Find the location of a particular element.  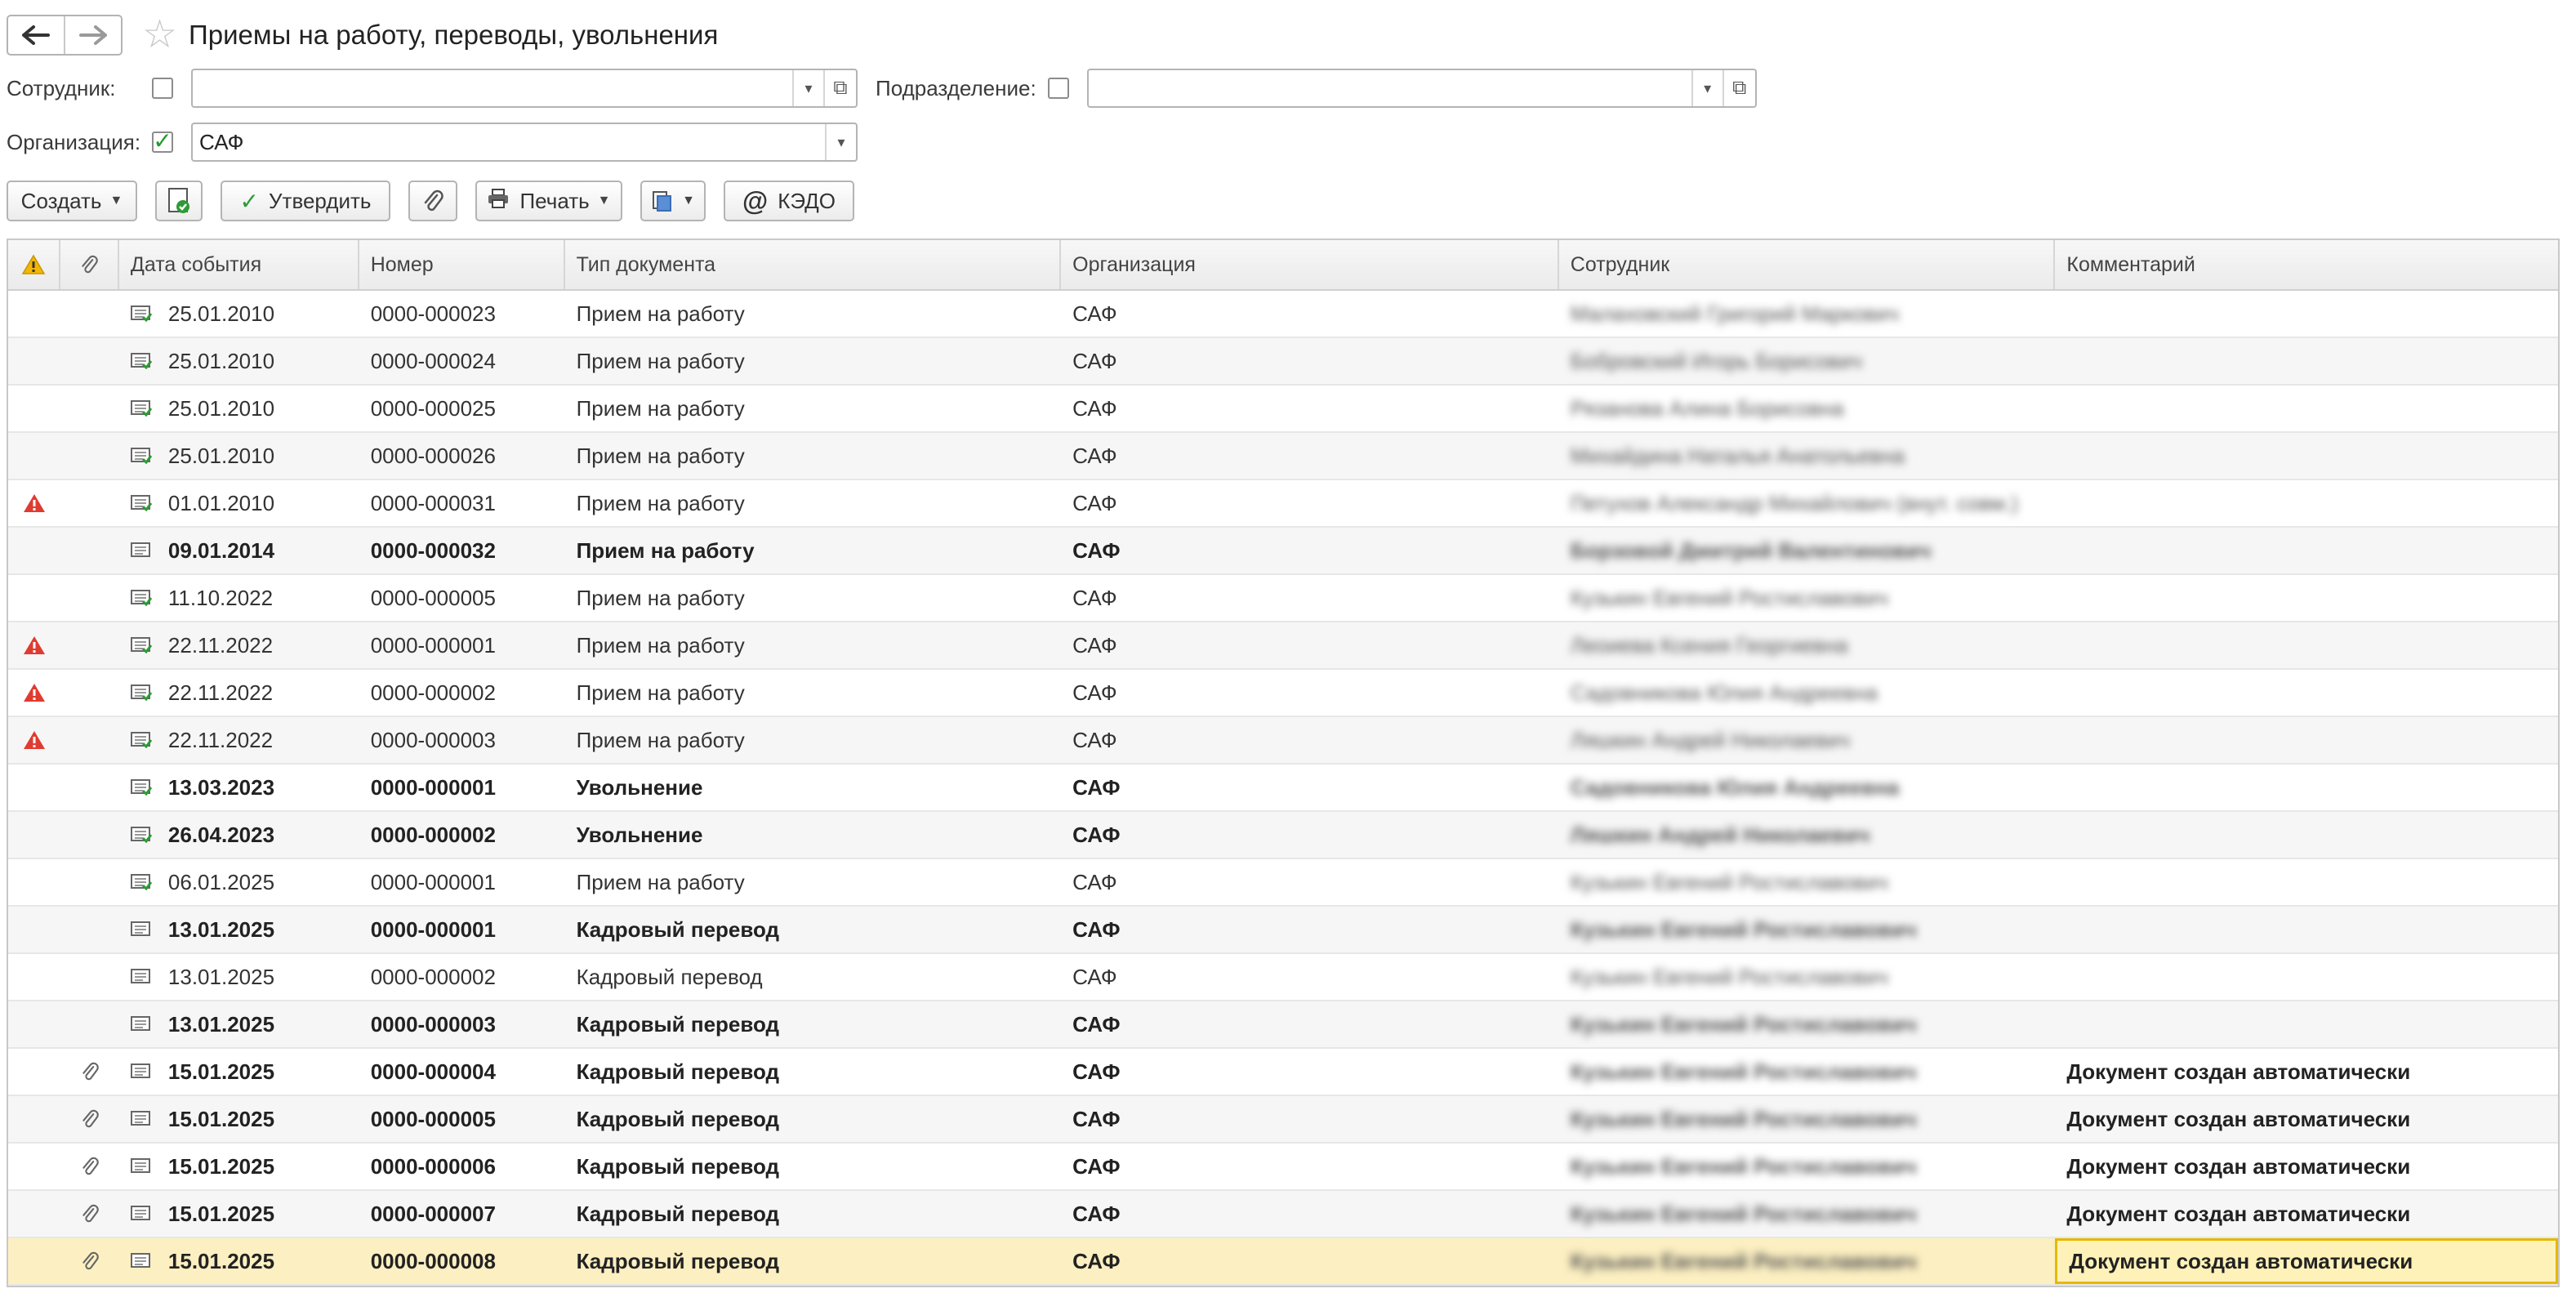

attach-button is located at coordinates (432, 201).